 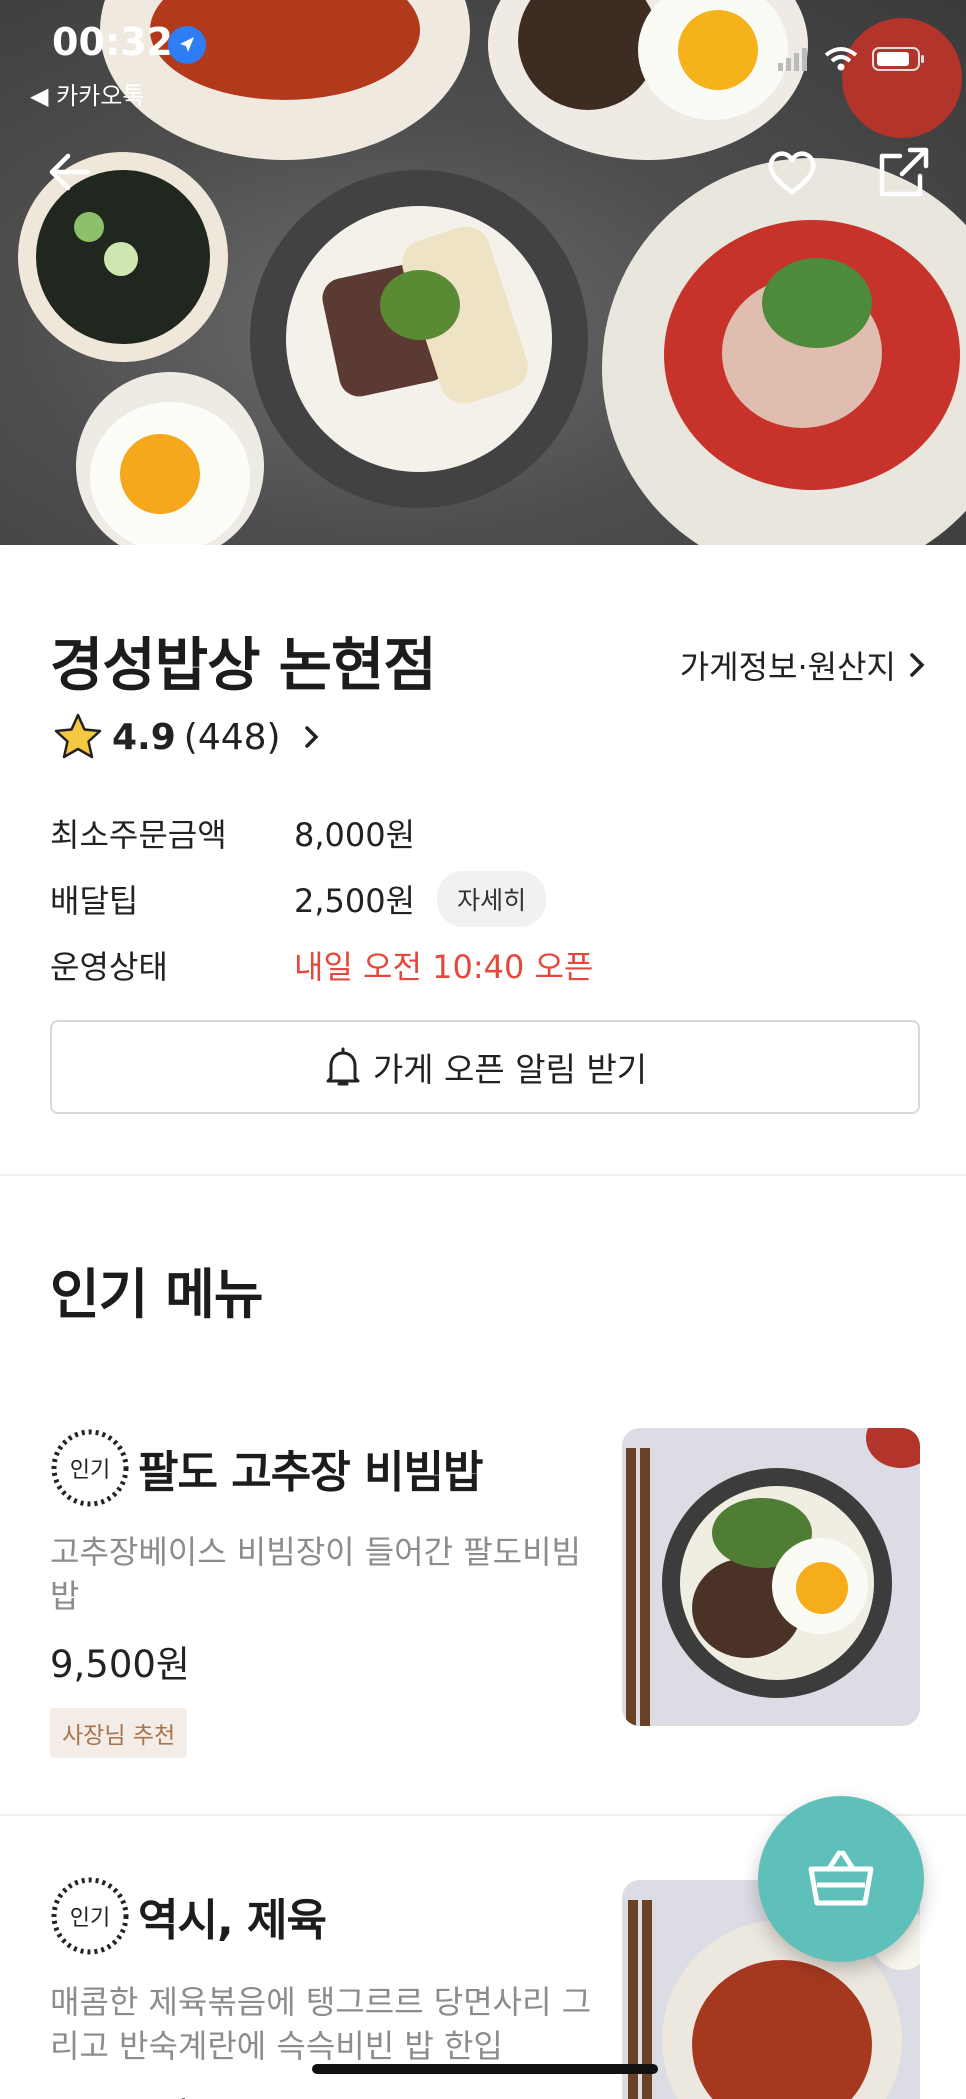 I want to click on delivery-tip-row: 배달팁 2,500원 자세히, so click(x=485, y=899).